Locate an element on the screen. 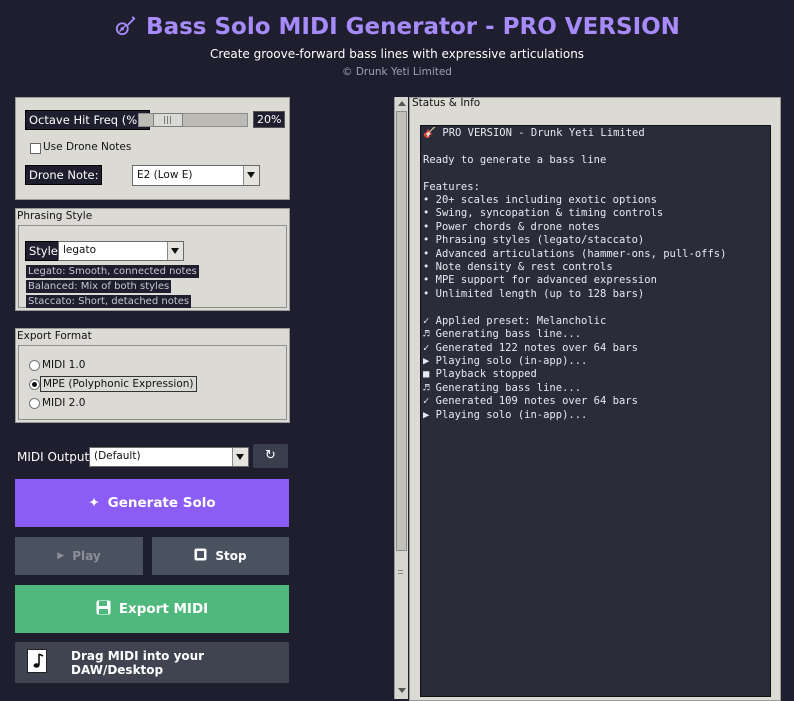  drone-note-value: E2 (Low E) is located at coordinates (165, 175).